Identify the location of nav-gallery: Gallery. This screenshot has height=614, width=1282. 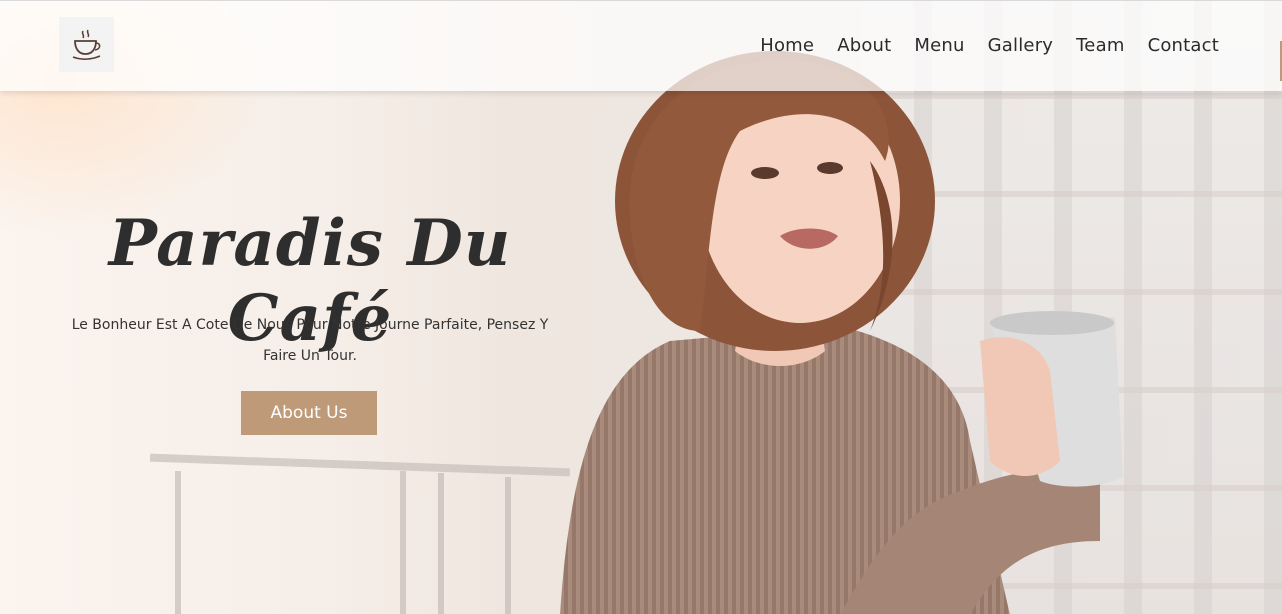
(1021, 45).